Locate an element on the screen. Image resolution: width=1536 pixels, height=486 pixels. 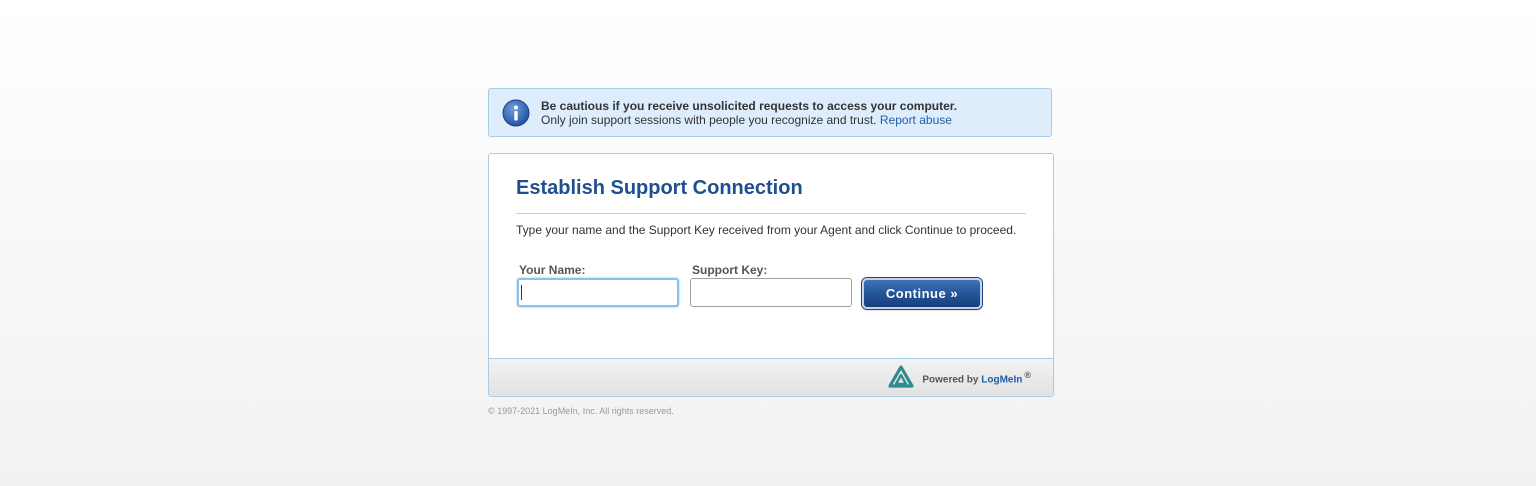
support-key-input is located at coordinates (771, 292).